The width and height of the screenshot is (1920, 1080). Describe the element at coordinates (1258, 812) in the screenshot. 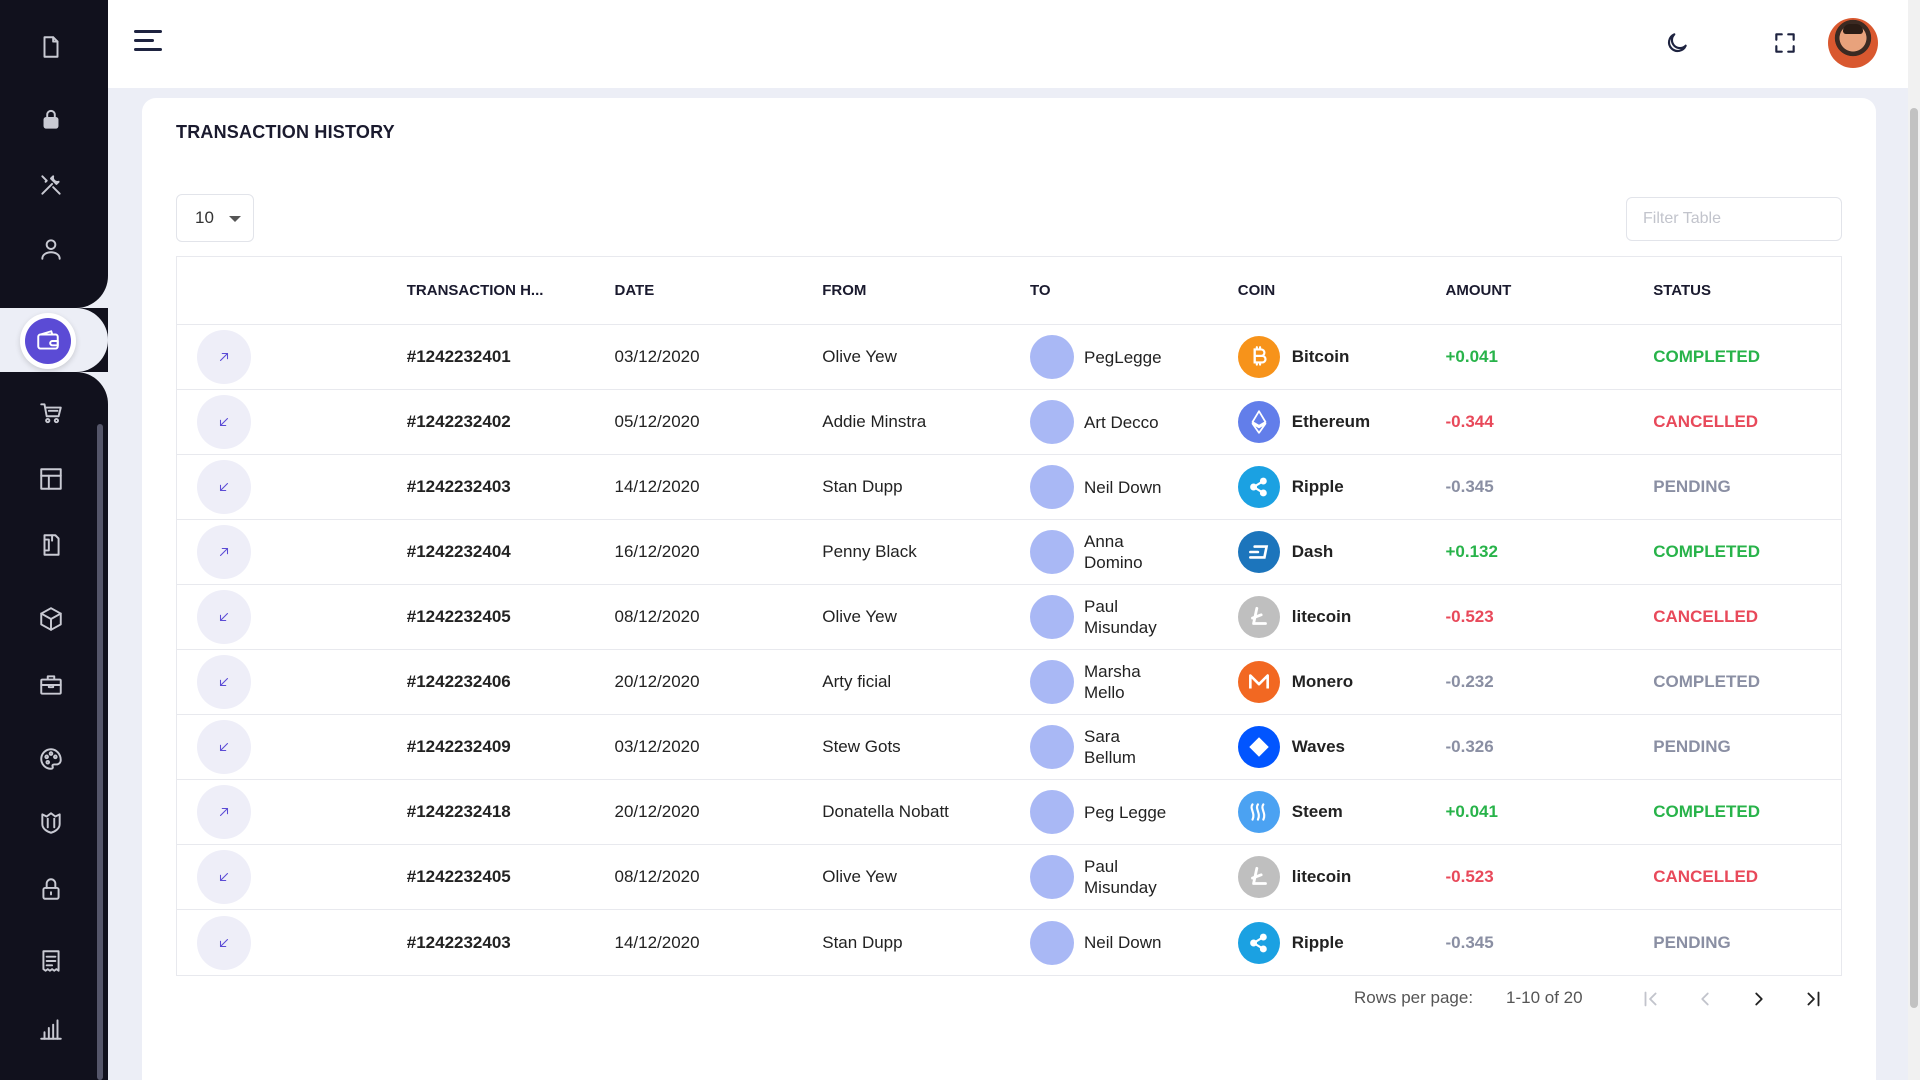

I see `steem-icon` at that location.